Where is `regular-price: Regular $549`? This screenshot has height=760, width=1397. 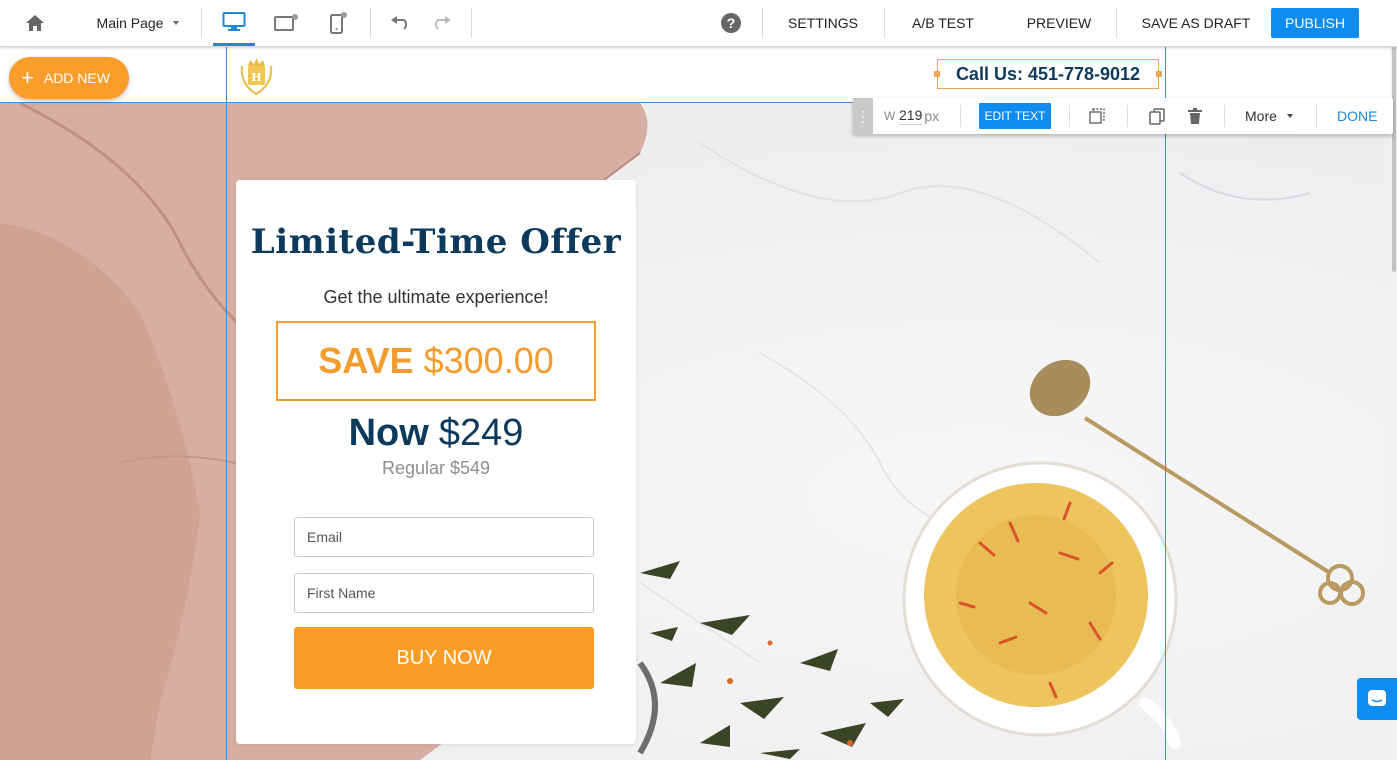 regular-price: Regular $549 is located at coordinates (436, 468).